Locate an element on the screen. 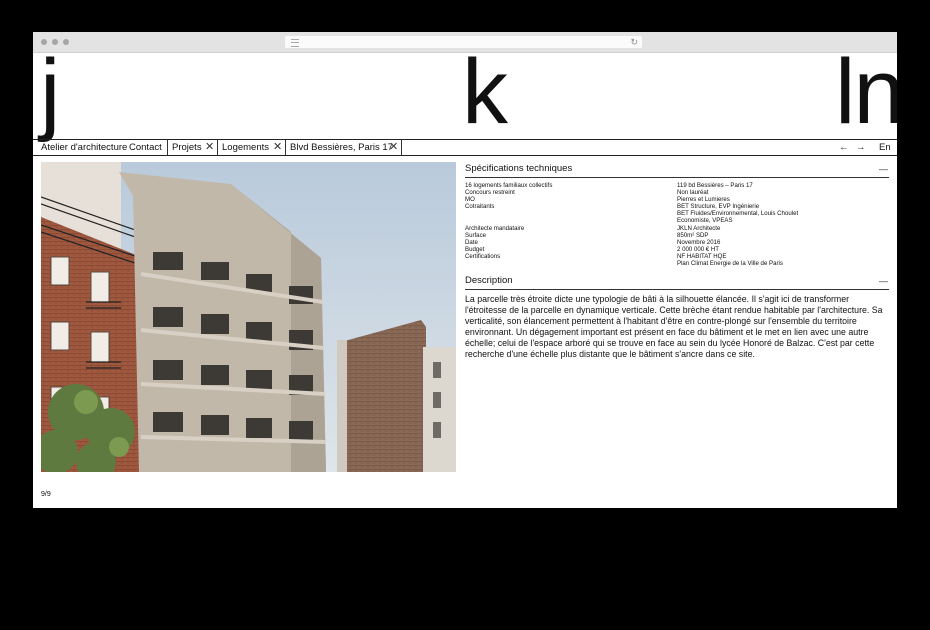  maximize-window-dot is located at coordinates (66, 42).